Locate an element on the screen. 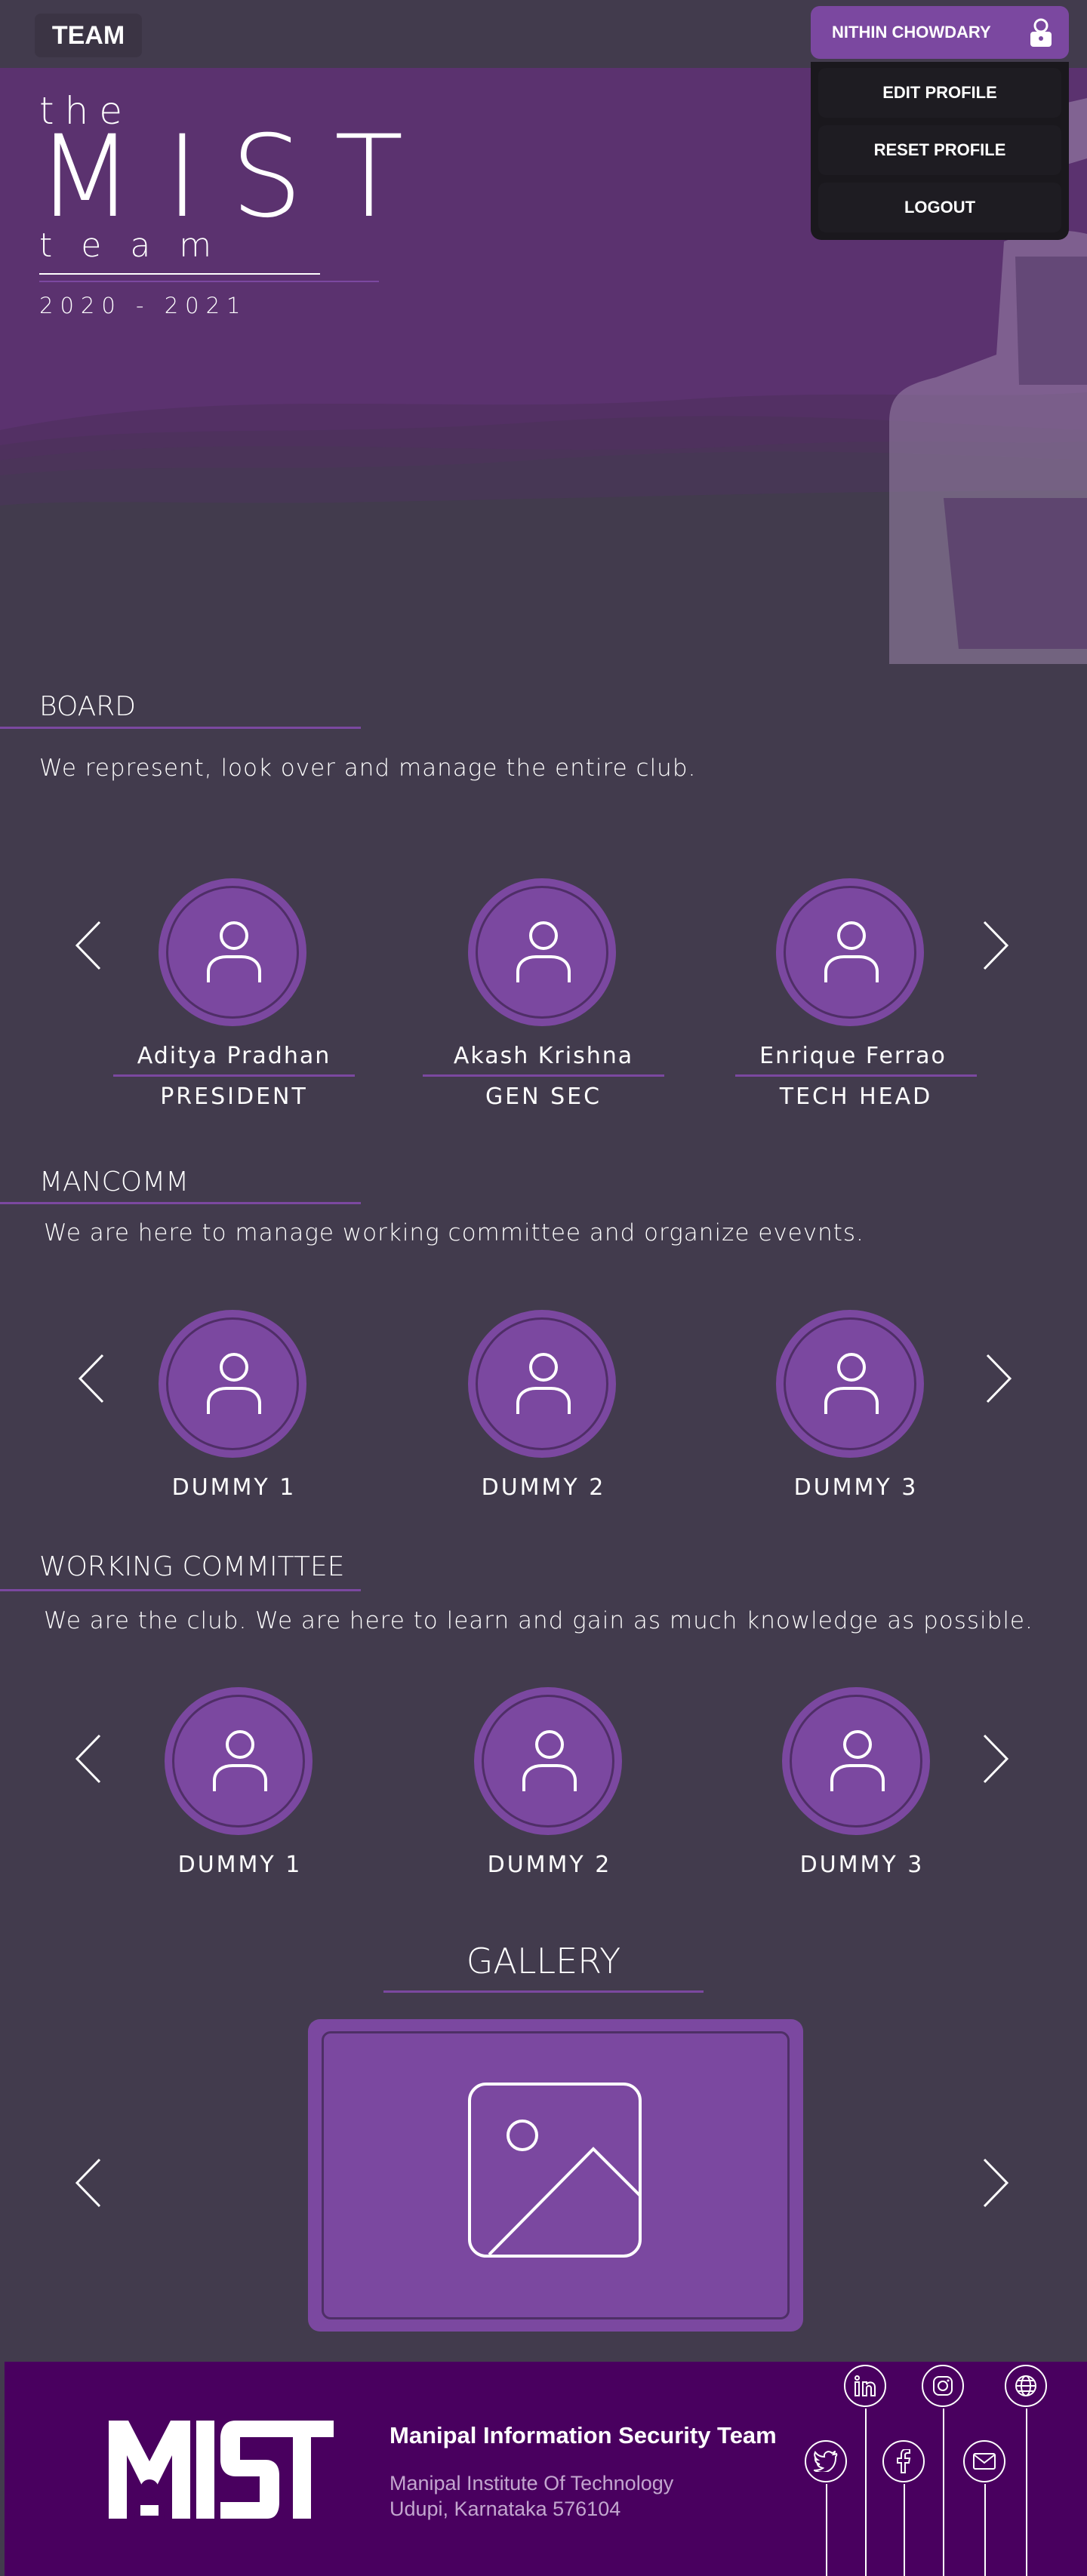 The image size is (1087, 2576). member-role: GEN SEC is located at coordinates (543, 1097).